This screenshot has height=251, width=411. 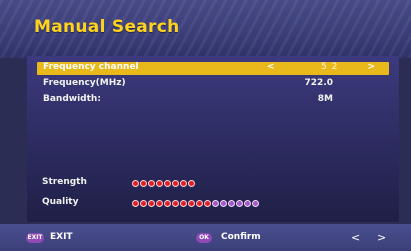 I want to click on bandwidth-row: Bandwidth: 8M, so click(x=213, y=100).